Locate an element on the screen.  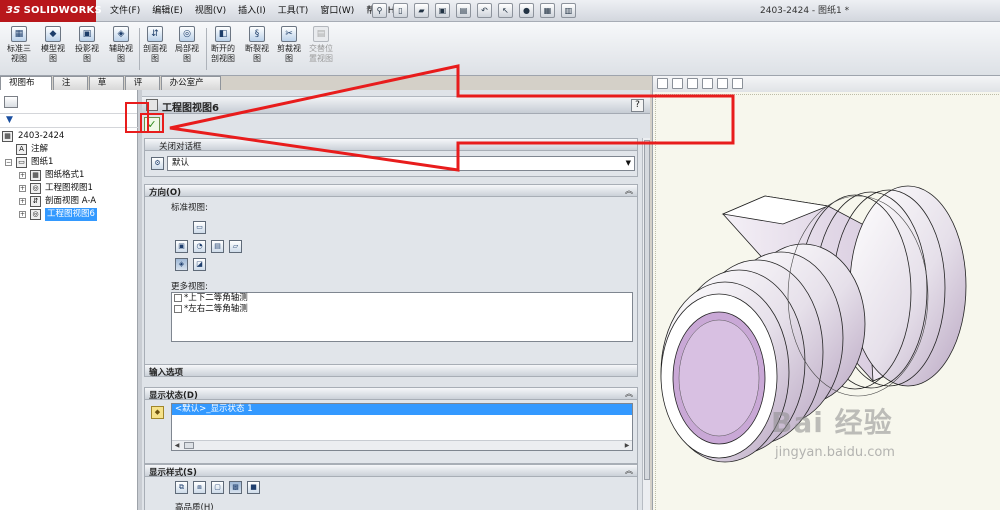
undo-icon: ↶ is located at coordinates (484, 10).